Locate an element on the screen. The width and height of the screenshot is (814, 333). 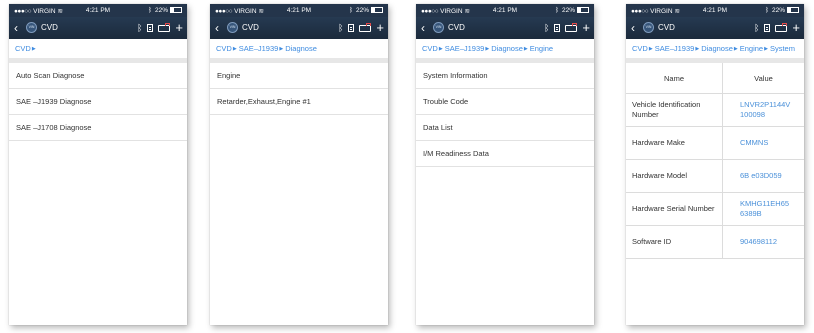
row-value: KMHG11EH65 6389B is located at coordinates (763, 209).